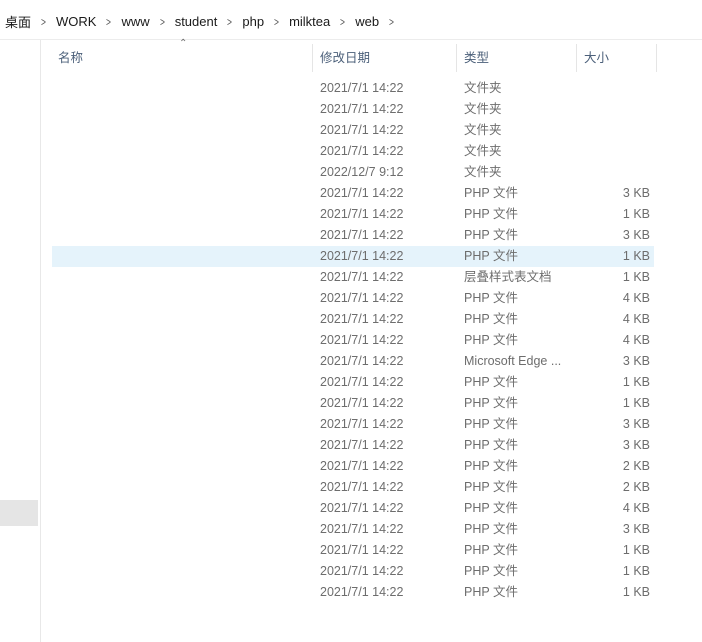 The width and height of the screenshot is (702, 642). Describe the element at coordinates (353, 88) in the screenshot. I see `file-row: .idea2021/7/1 14:22文件夹` at that location.